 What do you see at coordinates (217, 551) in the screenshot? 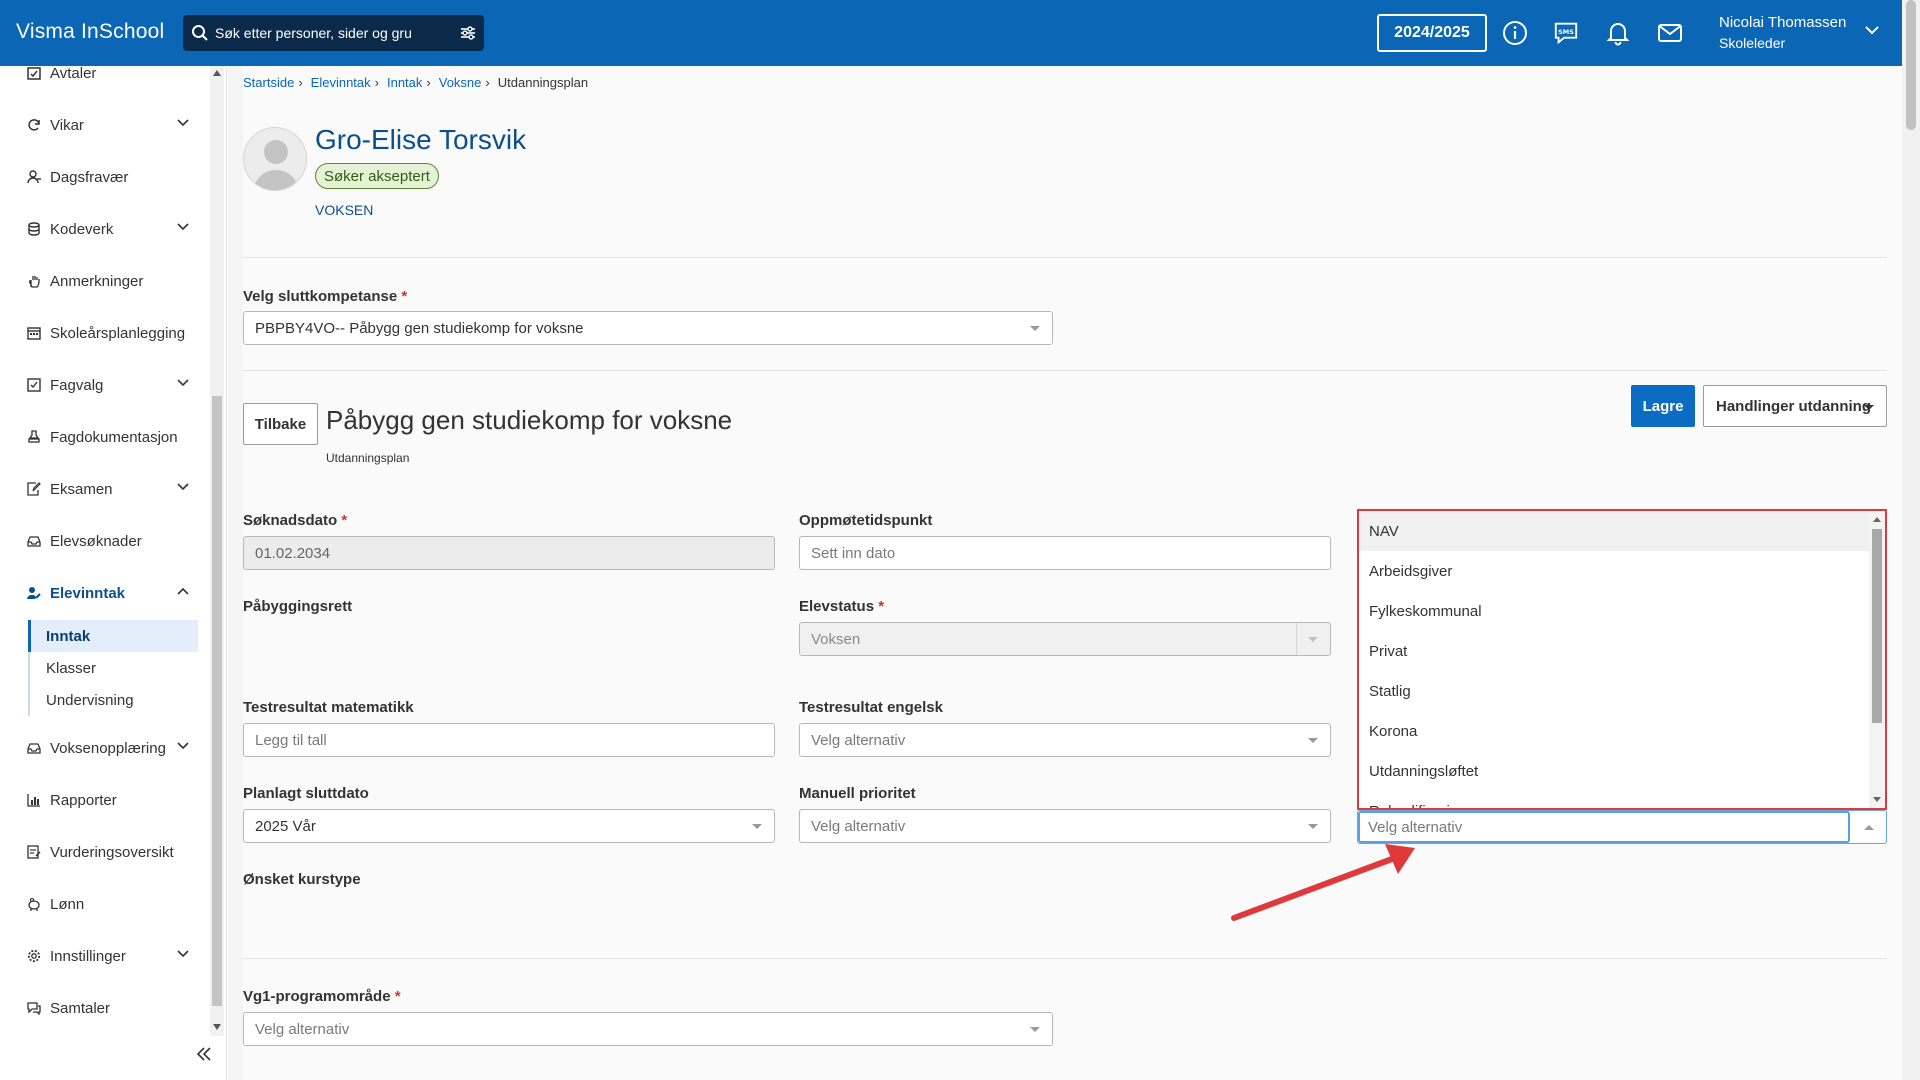
I see `sidebar-scrollbar` at bounding box center [217, 551].